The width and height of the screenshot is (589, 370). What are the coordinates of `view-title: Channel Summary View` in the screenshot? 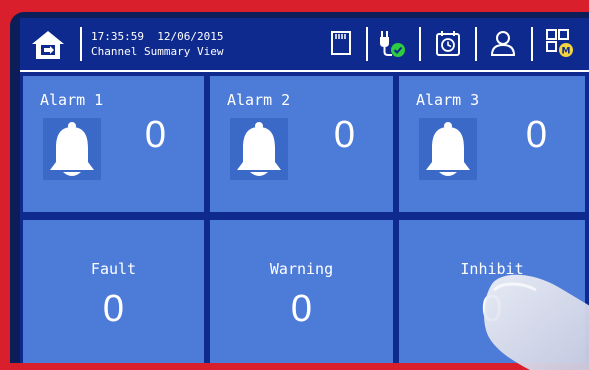 It's located at (157, 51).